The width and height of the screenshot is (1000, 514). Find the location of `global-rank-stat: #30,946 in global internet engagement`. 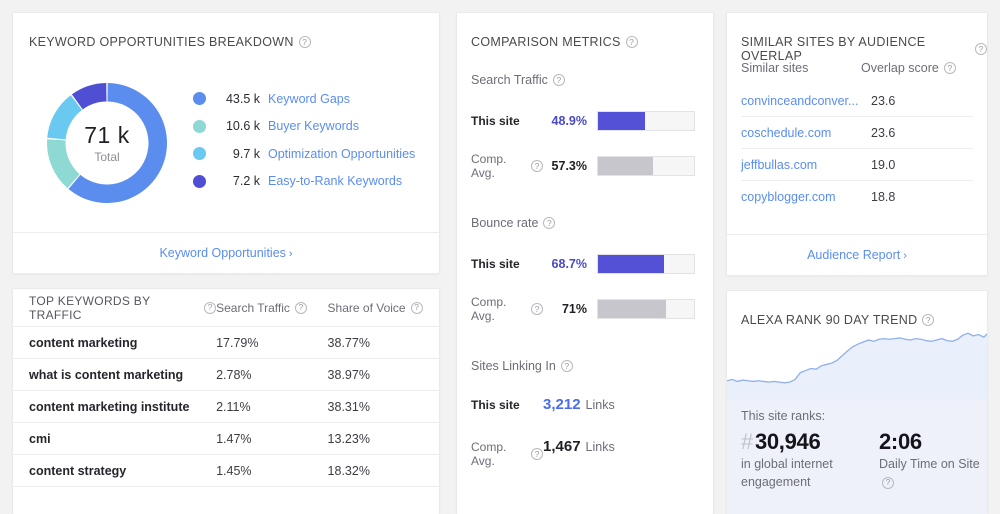

global-rank-stat: #30,946 in global internet engagement is located at coordinates (811, 460).